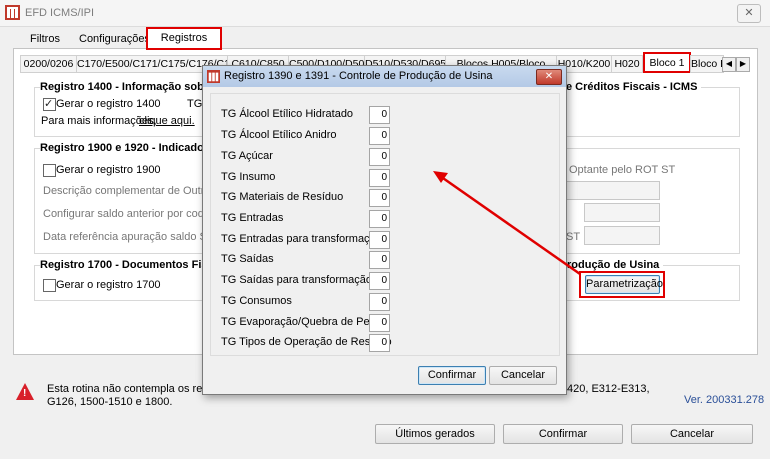 This screenshot has width=770, height=459. Describe the element at coordinates (613, 190) in the screenshot. I see `field-optante` at that location.